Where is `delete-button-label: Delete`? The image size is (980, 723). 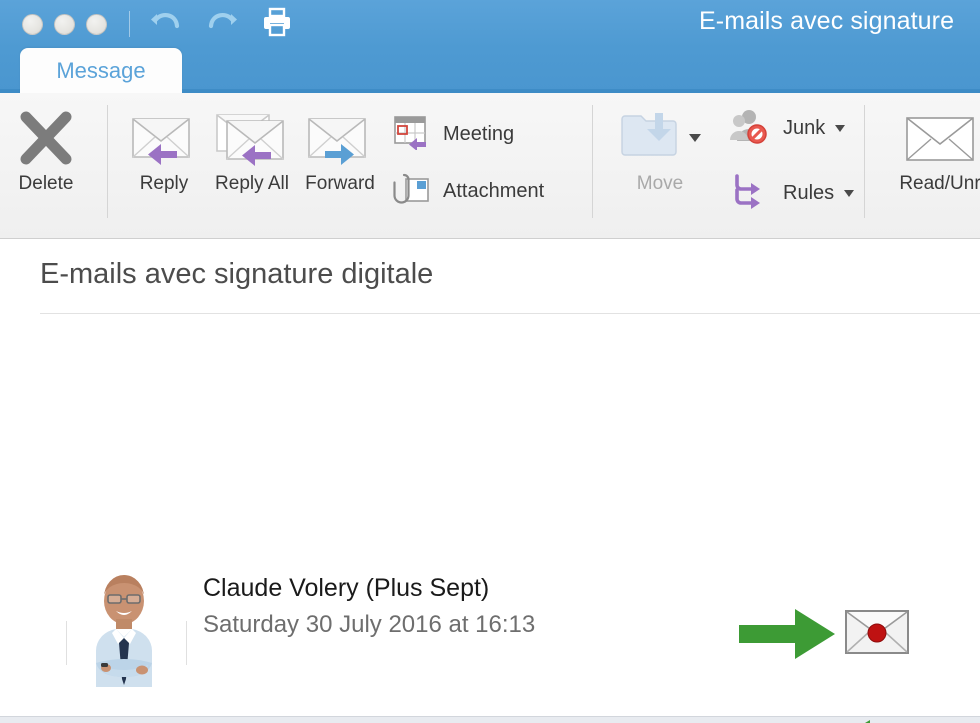 delete-button-label: Delete is located at coordinates (46, 184).